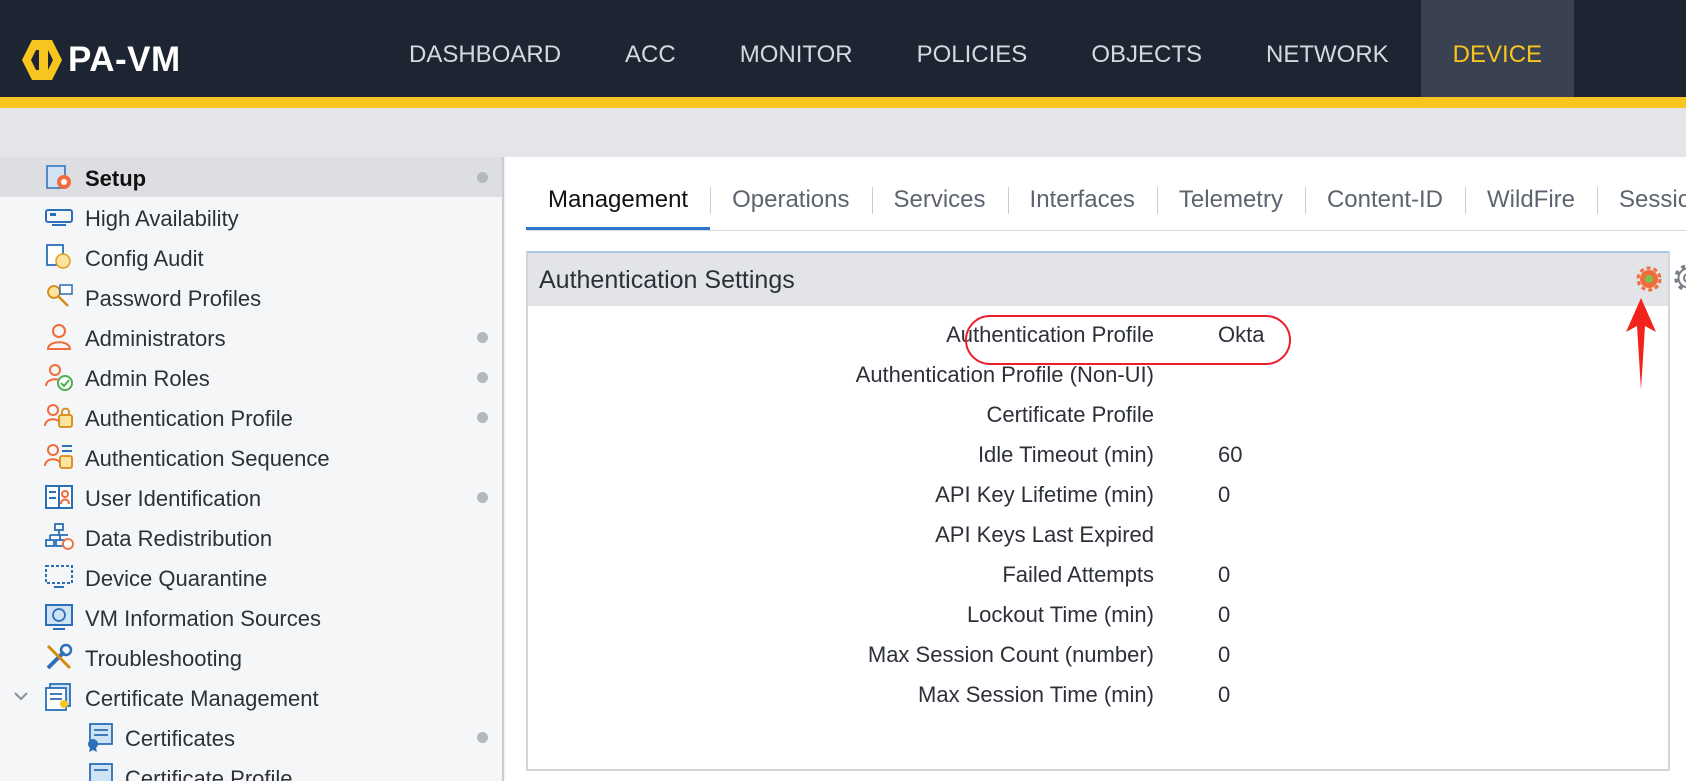  I want to click on setting-row: Failed Attempts 0, so click(1098, 574).